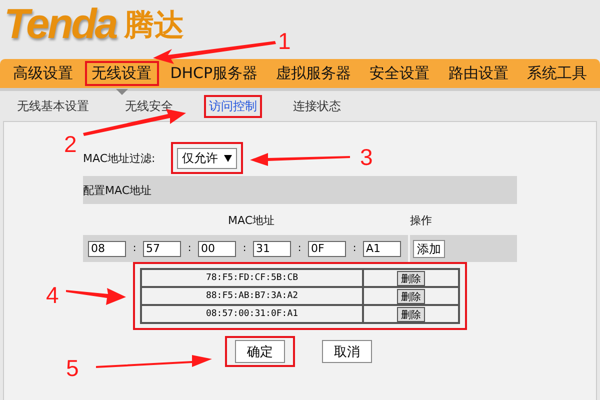  I want to click on add-button: 添加, so click(429, 249).